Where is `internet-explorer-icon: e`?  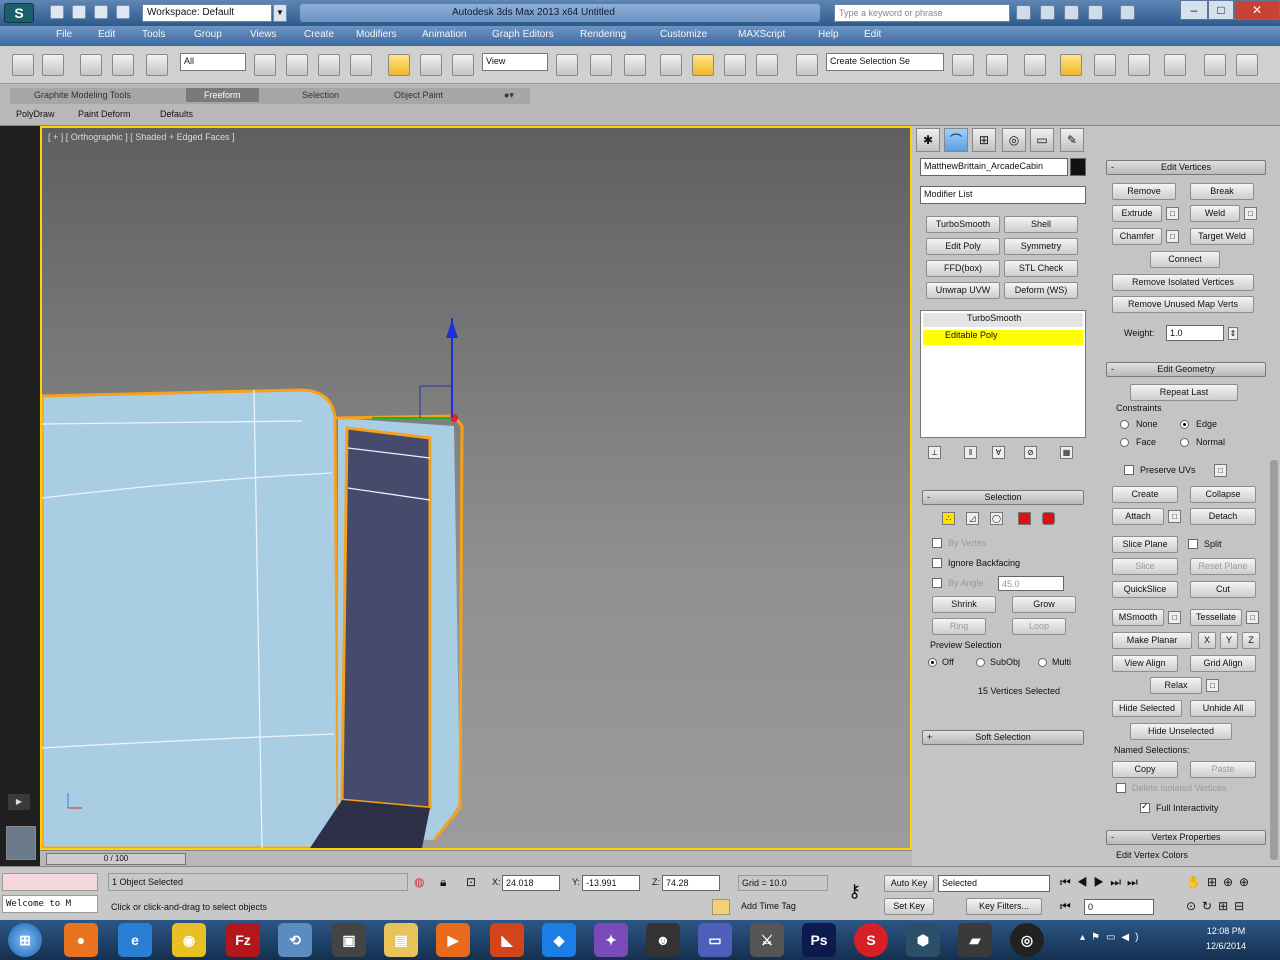 internet-explorer-icon: e is located at coordinates (135, 940).